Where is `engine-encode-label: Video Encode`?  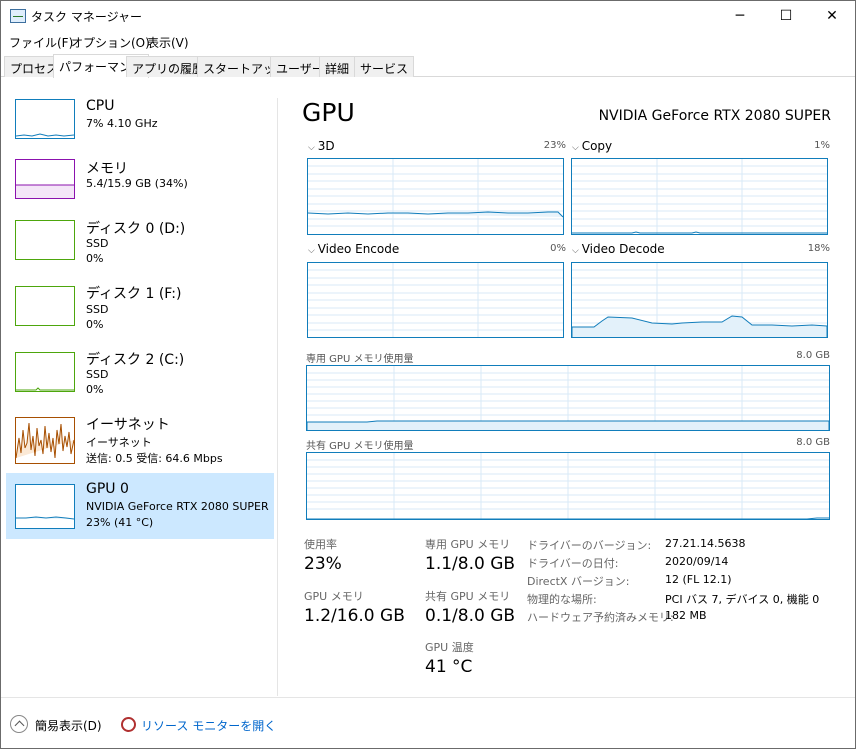
engine-encode-label: Video Encode is located at coordinates (358, 249).